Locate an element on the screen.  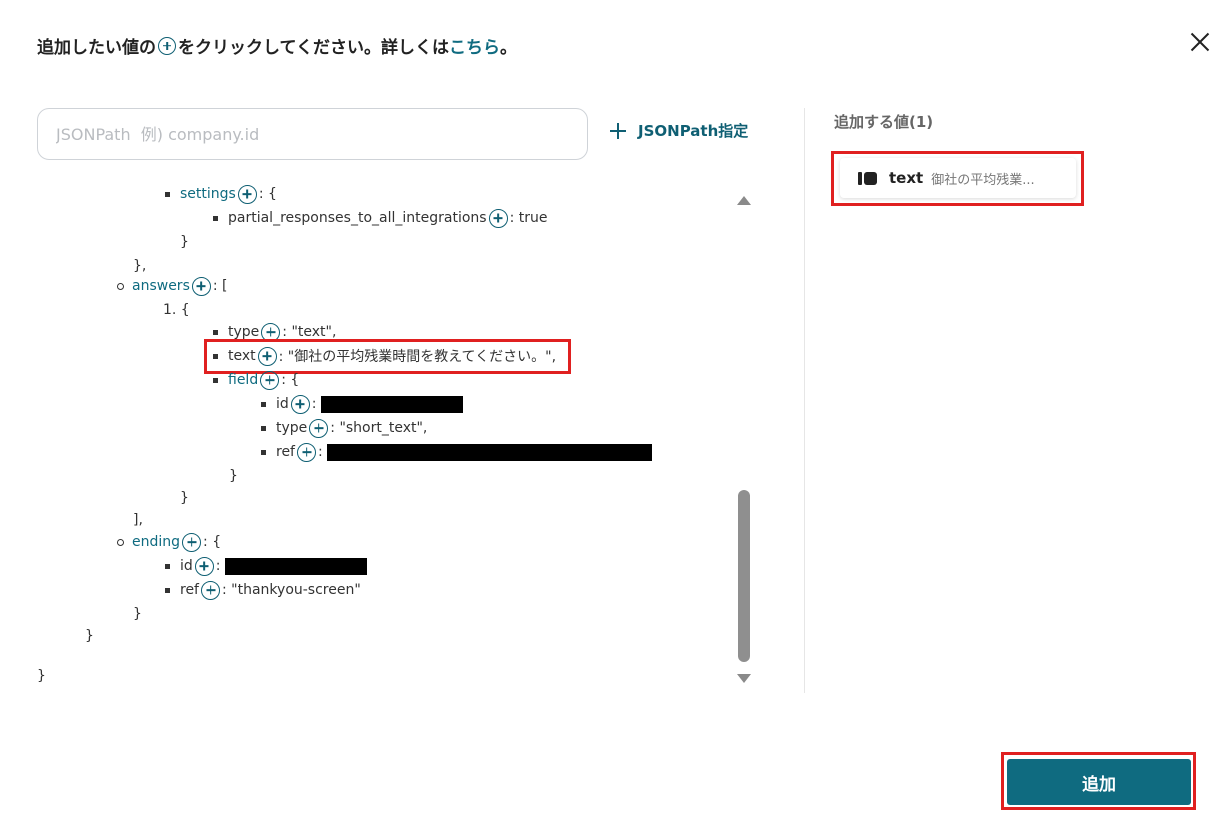
jsonpath-specify-button: JSONPath指定 is located at coordinates (679, 130).